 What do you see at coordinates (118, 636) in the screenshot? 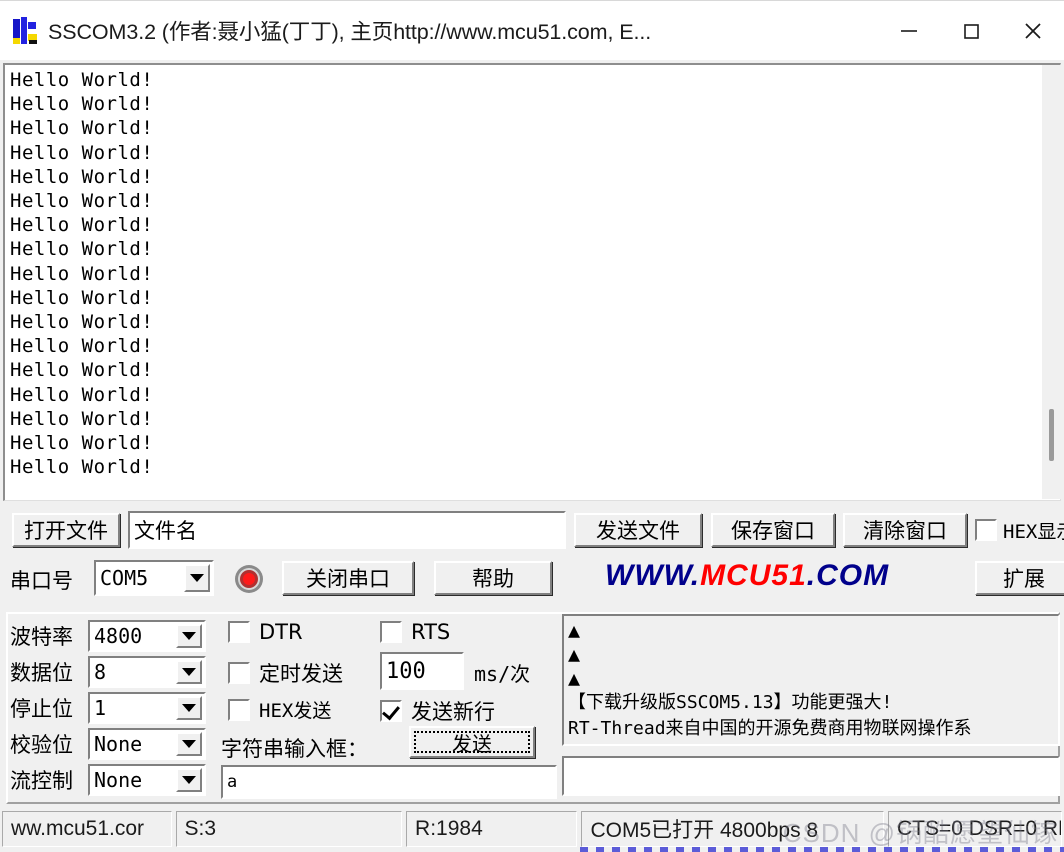
I see `baud-value: 4800` at bounding box center [118, 636].